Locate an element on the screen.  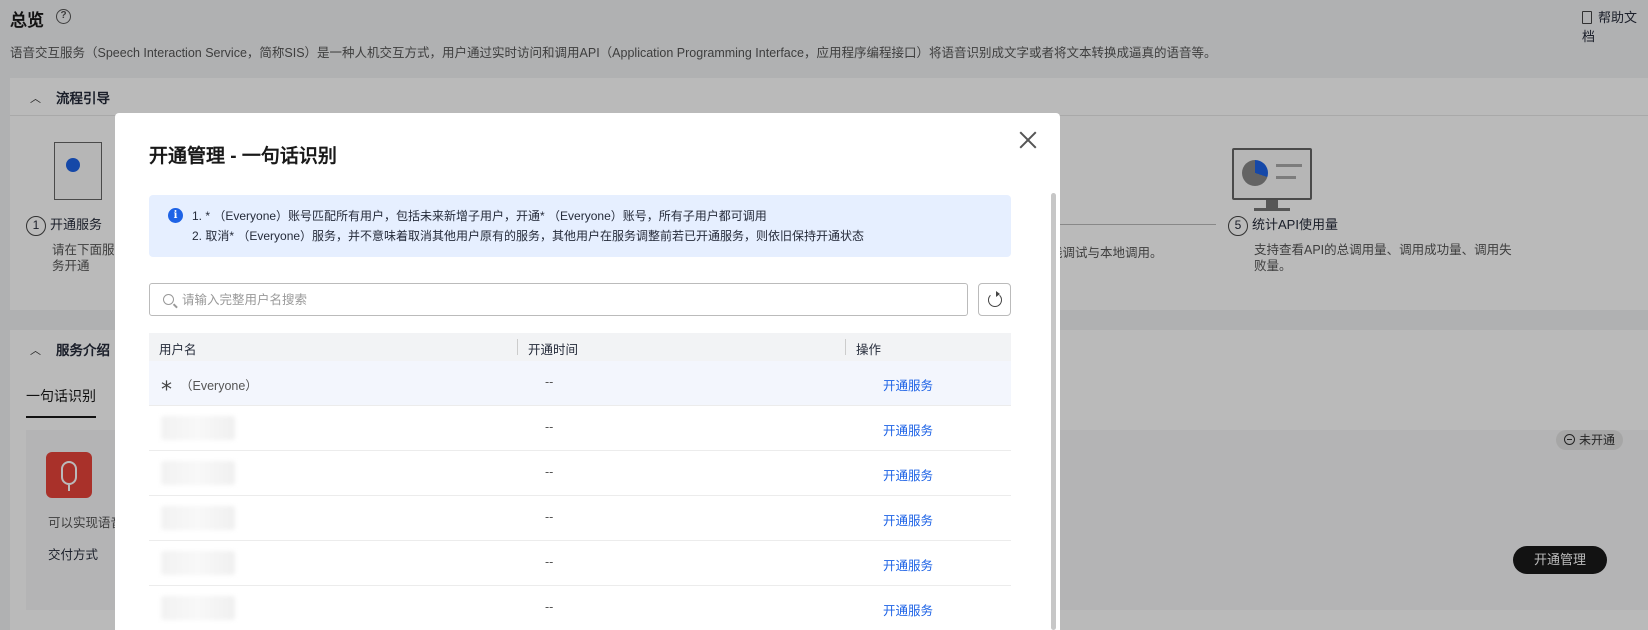
search-icon is located at coordinates (168, 299).